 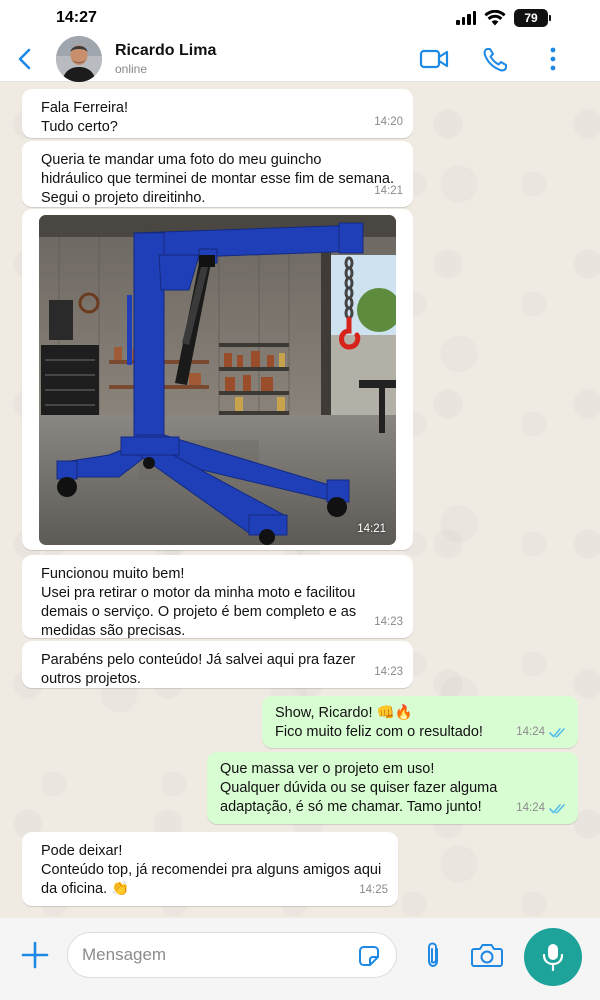 I want to click on message-field, so click(x=232, y=955).